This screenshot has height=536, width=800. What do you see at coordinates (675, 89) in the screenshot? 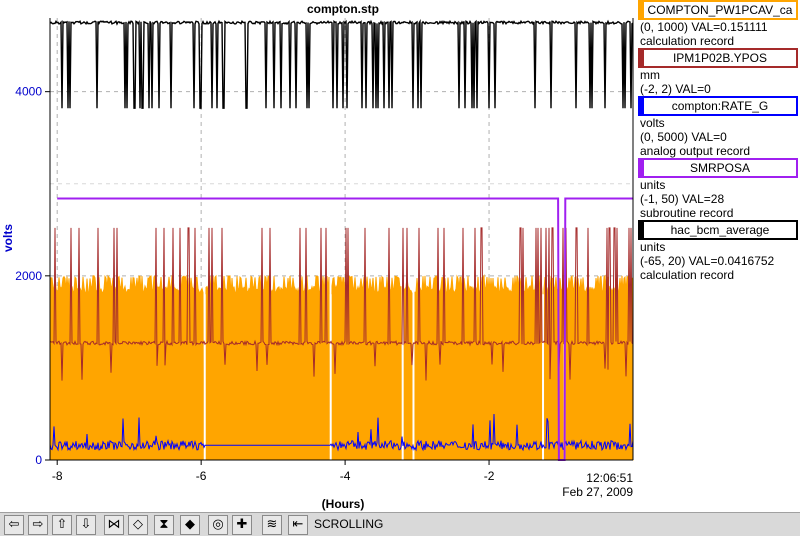
I see `legend-range: (-2, 2) VAL=0` at bounding box center [675, 89].